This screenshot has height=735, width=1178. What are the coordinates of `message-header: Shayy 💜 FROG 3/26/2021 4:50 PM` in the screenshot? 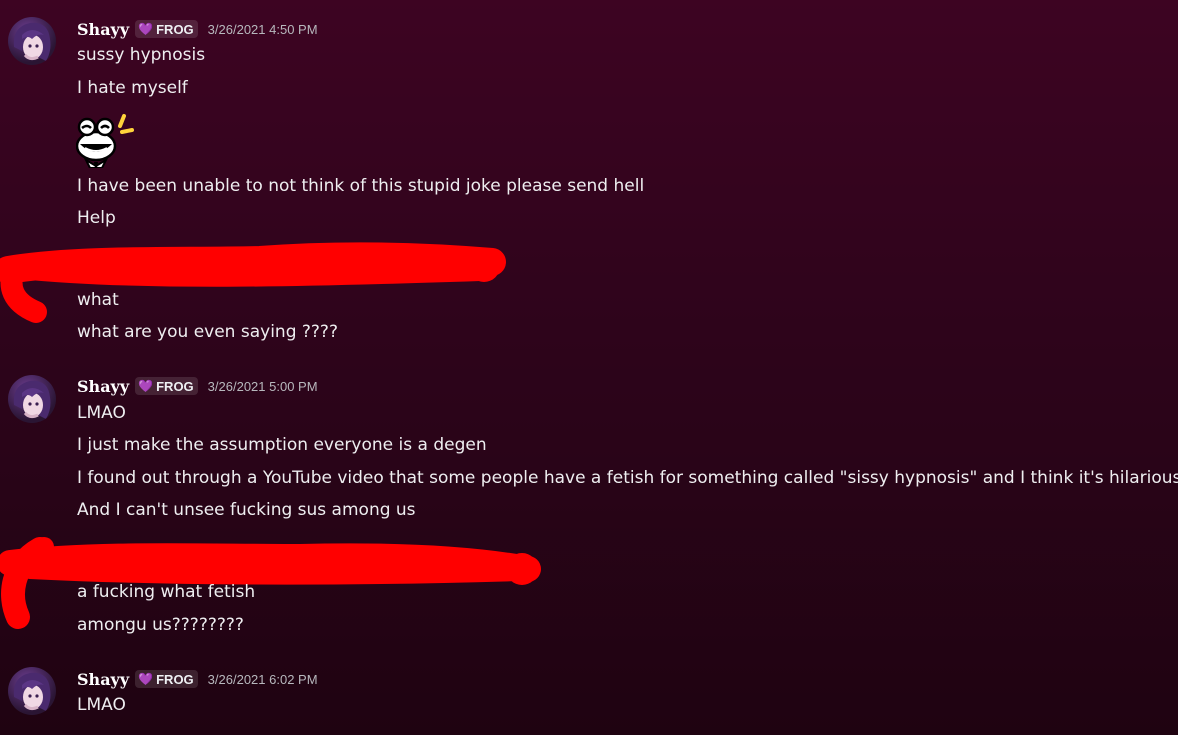 It's located at (197, 29).